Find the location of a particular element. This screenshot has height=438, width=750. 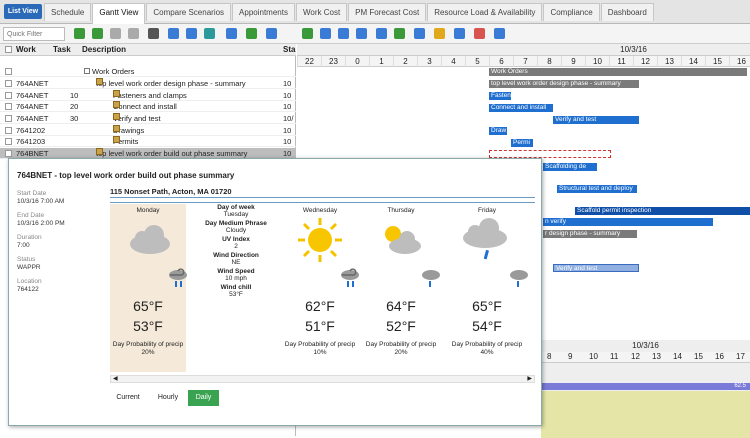

gantt-bar-task: Scaffold permit inspection is located at coordinates (662, 211).